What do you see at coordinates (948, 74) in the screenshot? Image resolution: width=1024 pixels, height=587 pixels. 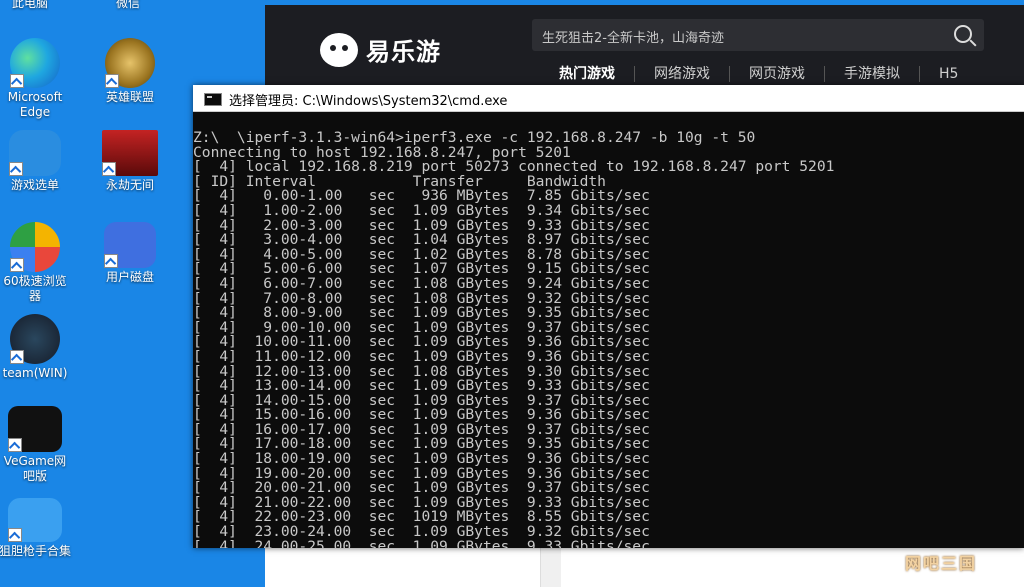 I see `tab-h5: H5` at bounding box center [948, 74].